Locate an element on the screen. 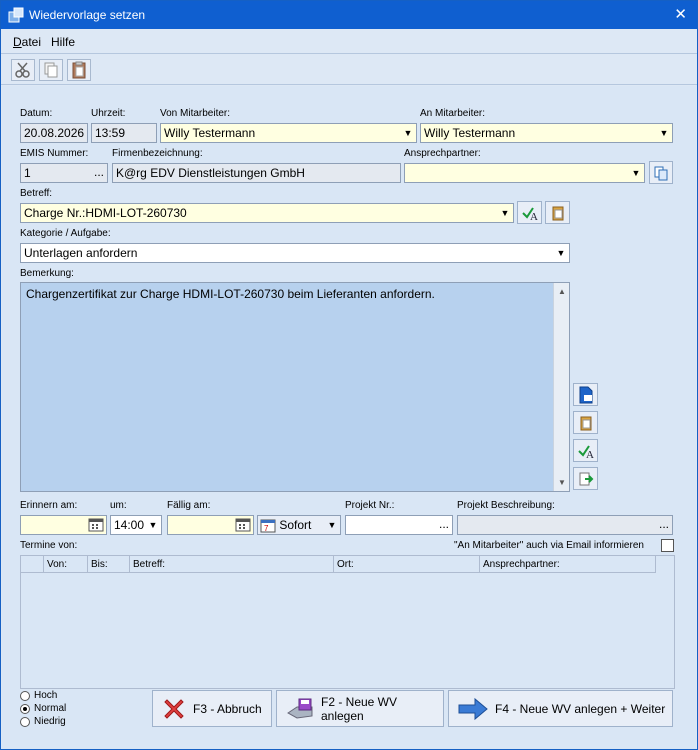 This screenshot has height=750, width=698. faellig-date-field is located at coordinates (210, 525).